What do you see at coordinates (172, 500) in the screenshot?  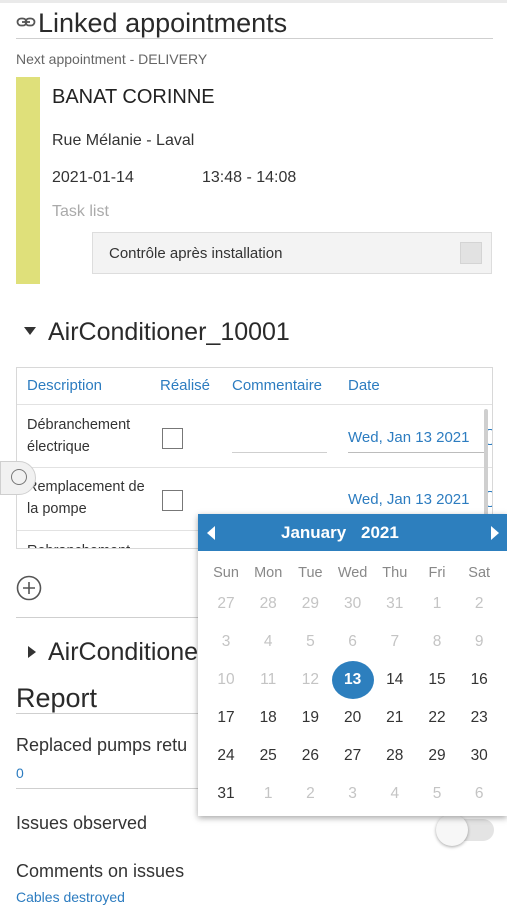 I see `row-2-done-checkbox` at bounding box center [172, 500].